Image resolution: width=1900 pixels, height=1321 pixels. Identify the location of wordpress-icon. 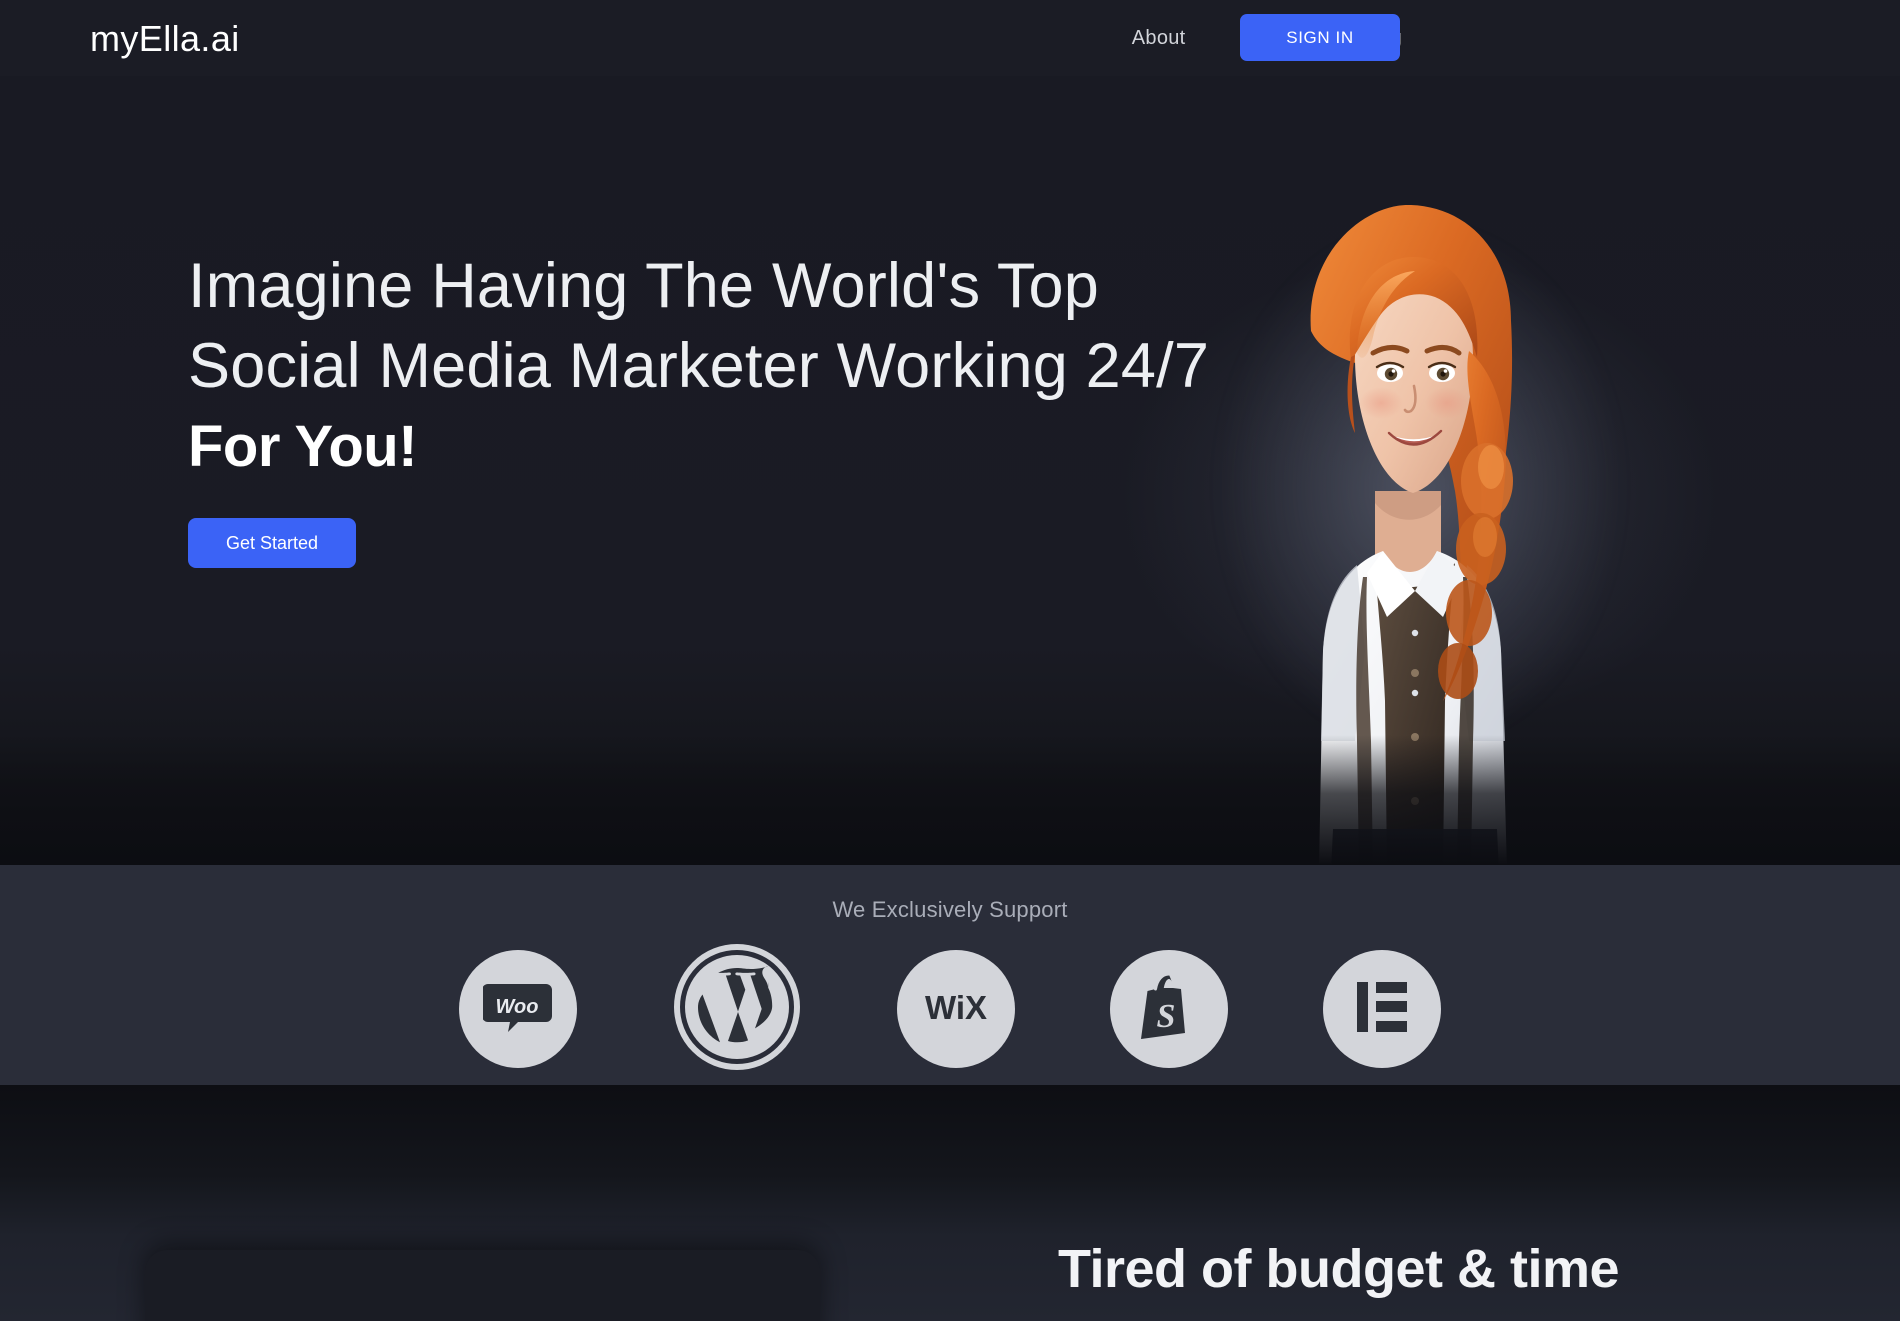
(737, 1009).